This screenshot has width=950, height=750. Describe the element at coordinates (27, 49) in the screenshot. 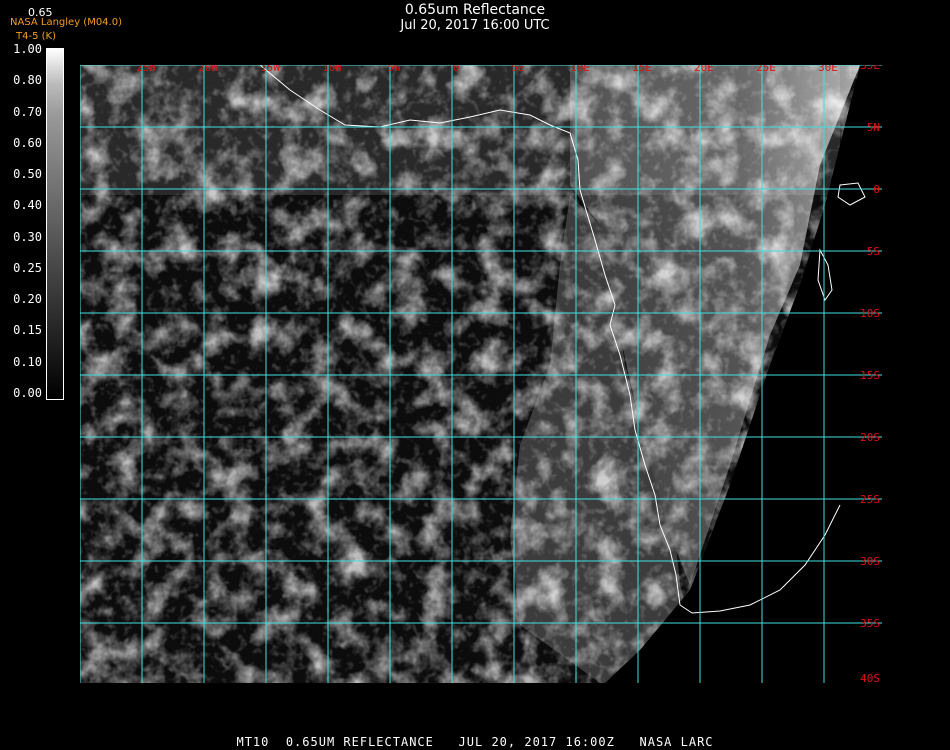

I see `colorbar-tick-label: 1.00` at that location.